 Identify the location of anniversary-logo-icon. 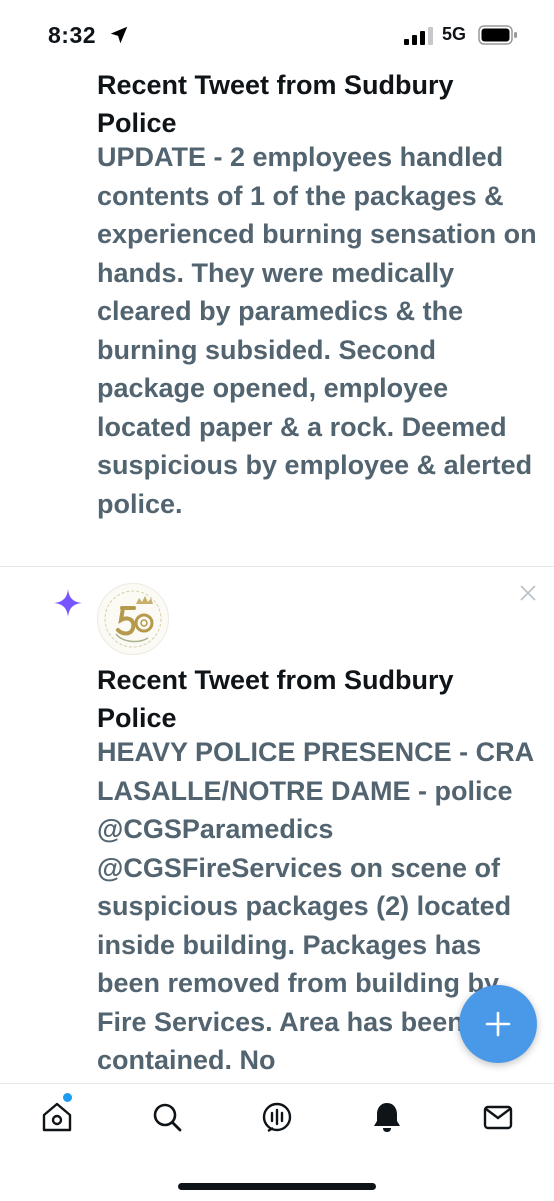
(133, 619).